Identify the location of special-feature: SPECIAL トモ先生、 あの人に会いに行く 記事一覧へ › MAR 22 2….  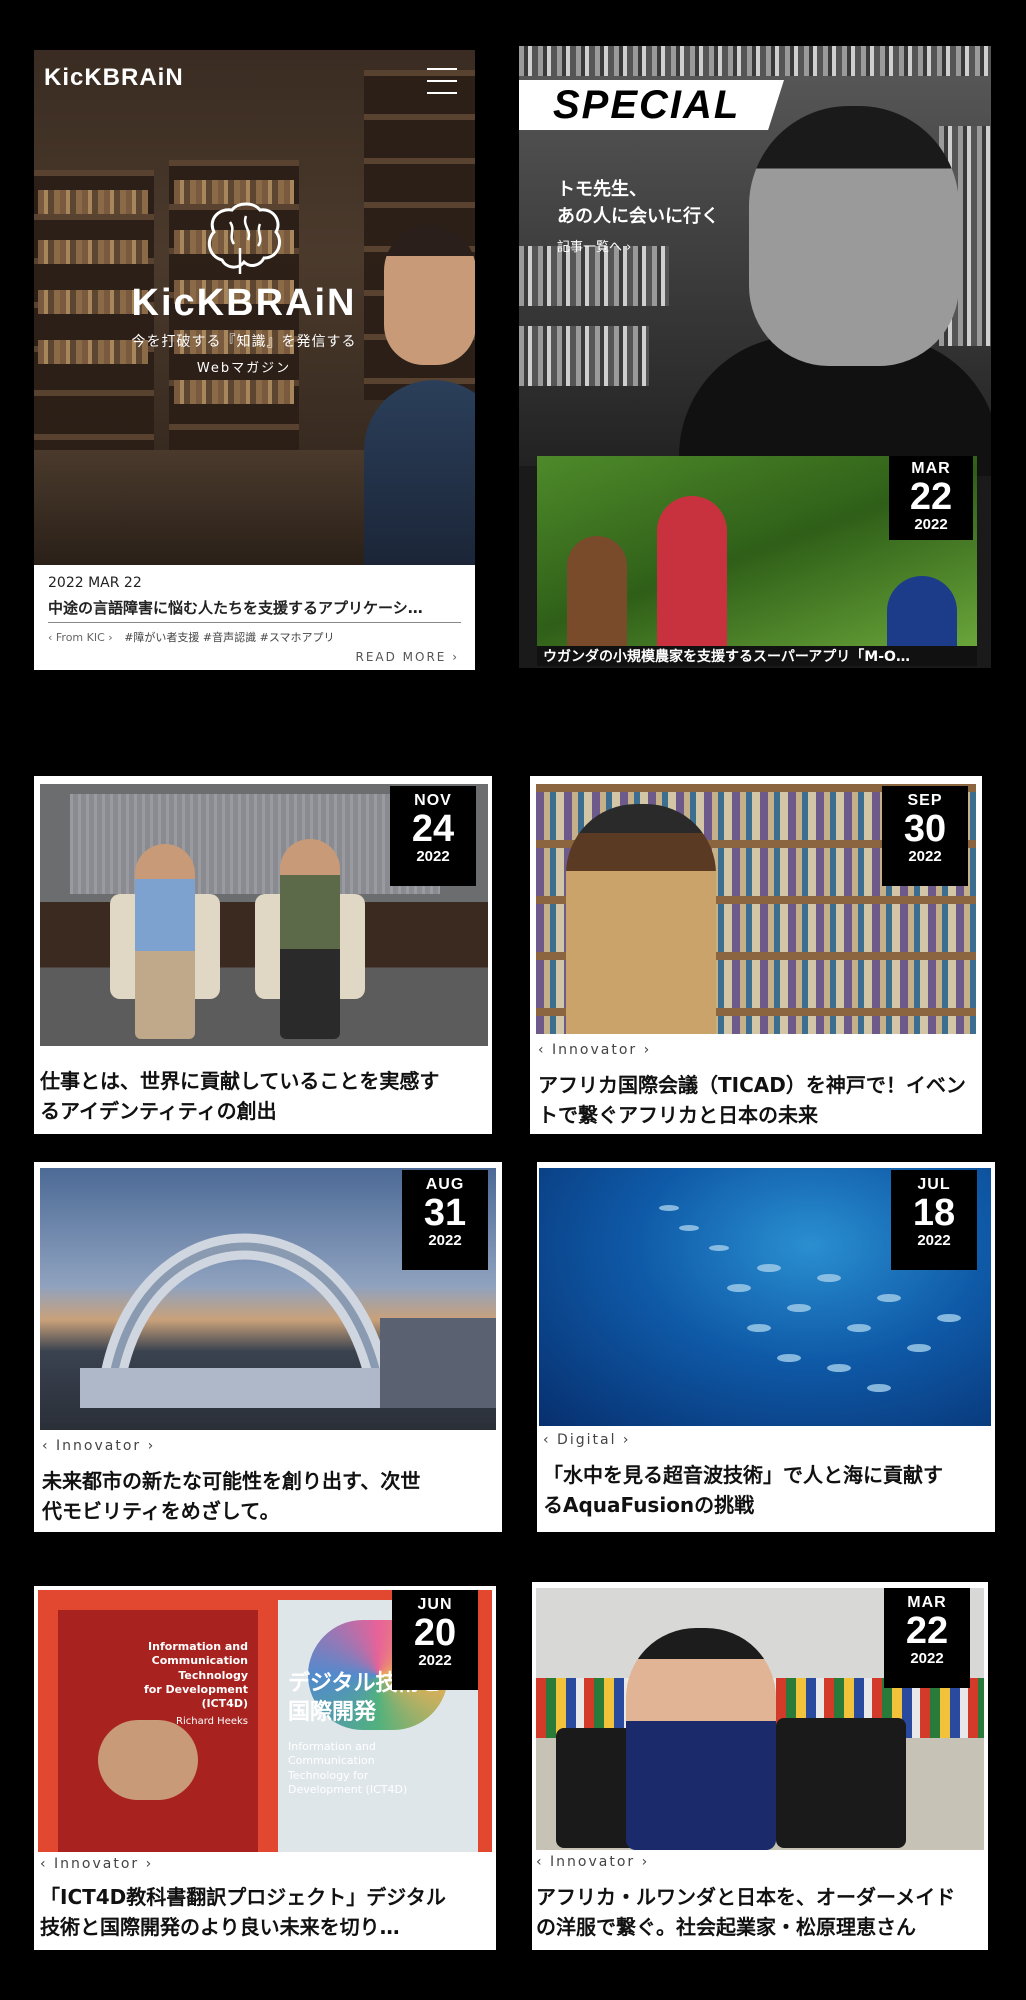
(755, 357).